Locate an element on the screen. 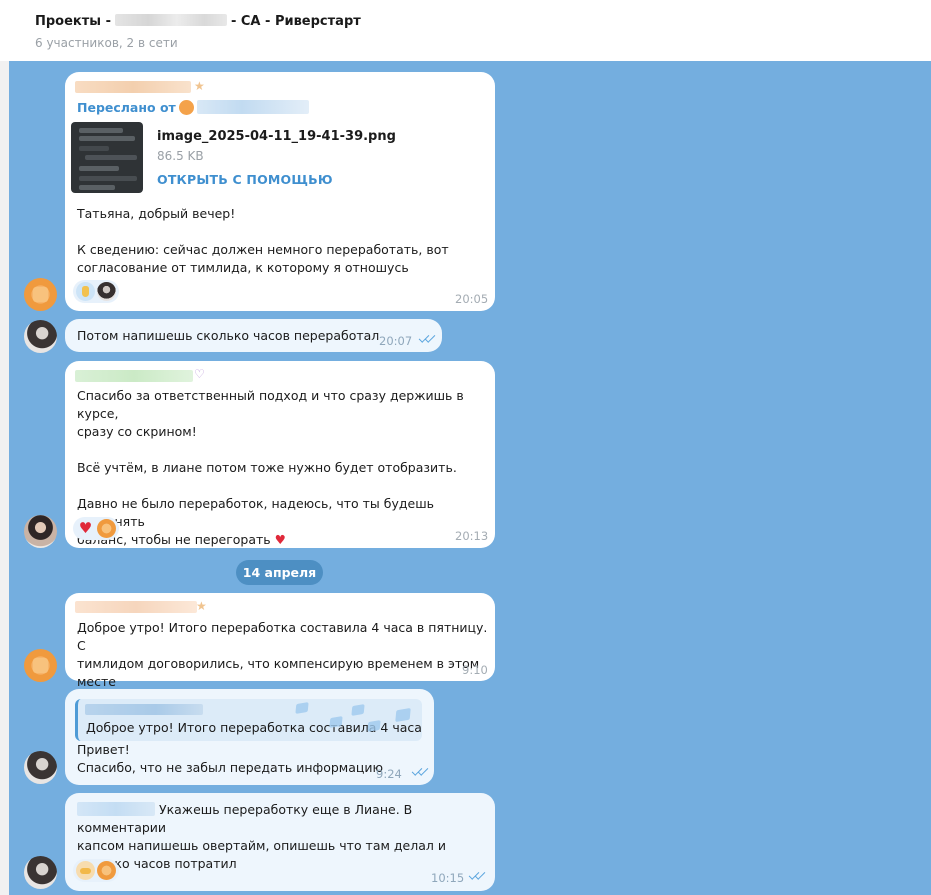 The height and width of the screenshot is (895, 931). file-name: image_2025-04-11_19-41-39.png is located at coordinates (276, 136).